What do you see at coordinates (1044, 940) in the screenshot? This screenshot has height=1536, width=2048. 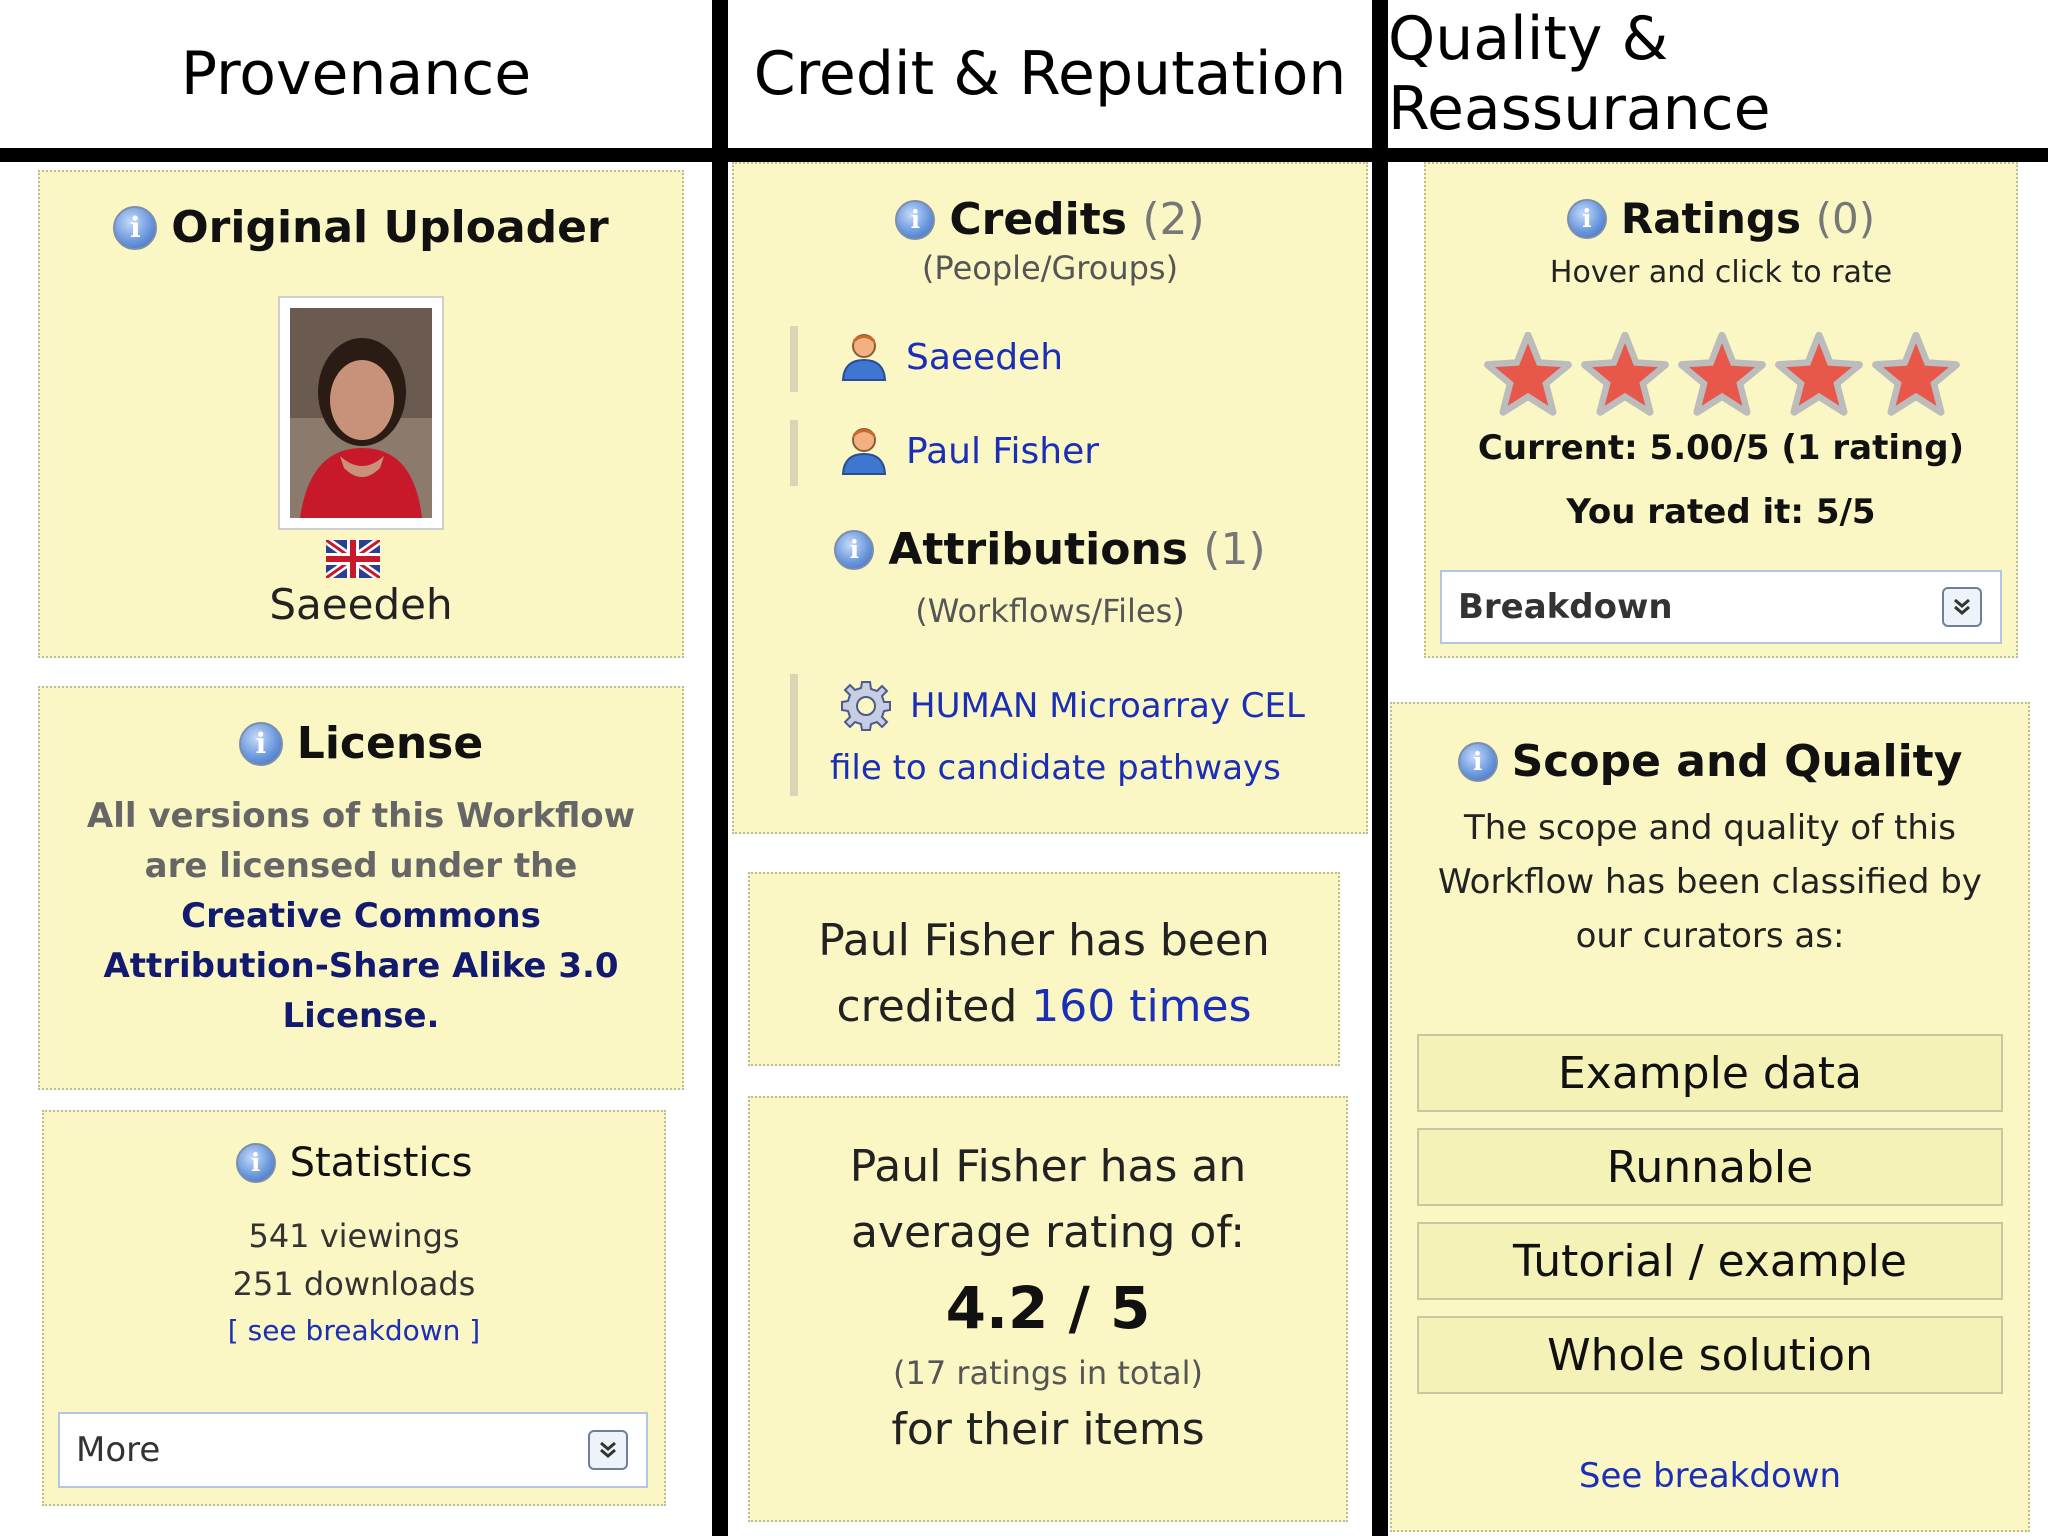 I see `credited-line: Paul Fisher has been` at bounding box center [1044, 940].